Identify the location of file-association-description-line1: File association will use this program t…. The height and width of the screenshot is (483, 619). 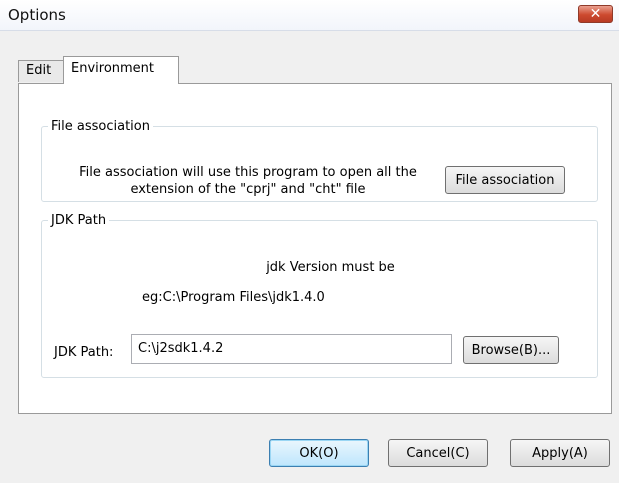
(248, 172).